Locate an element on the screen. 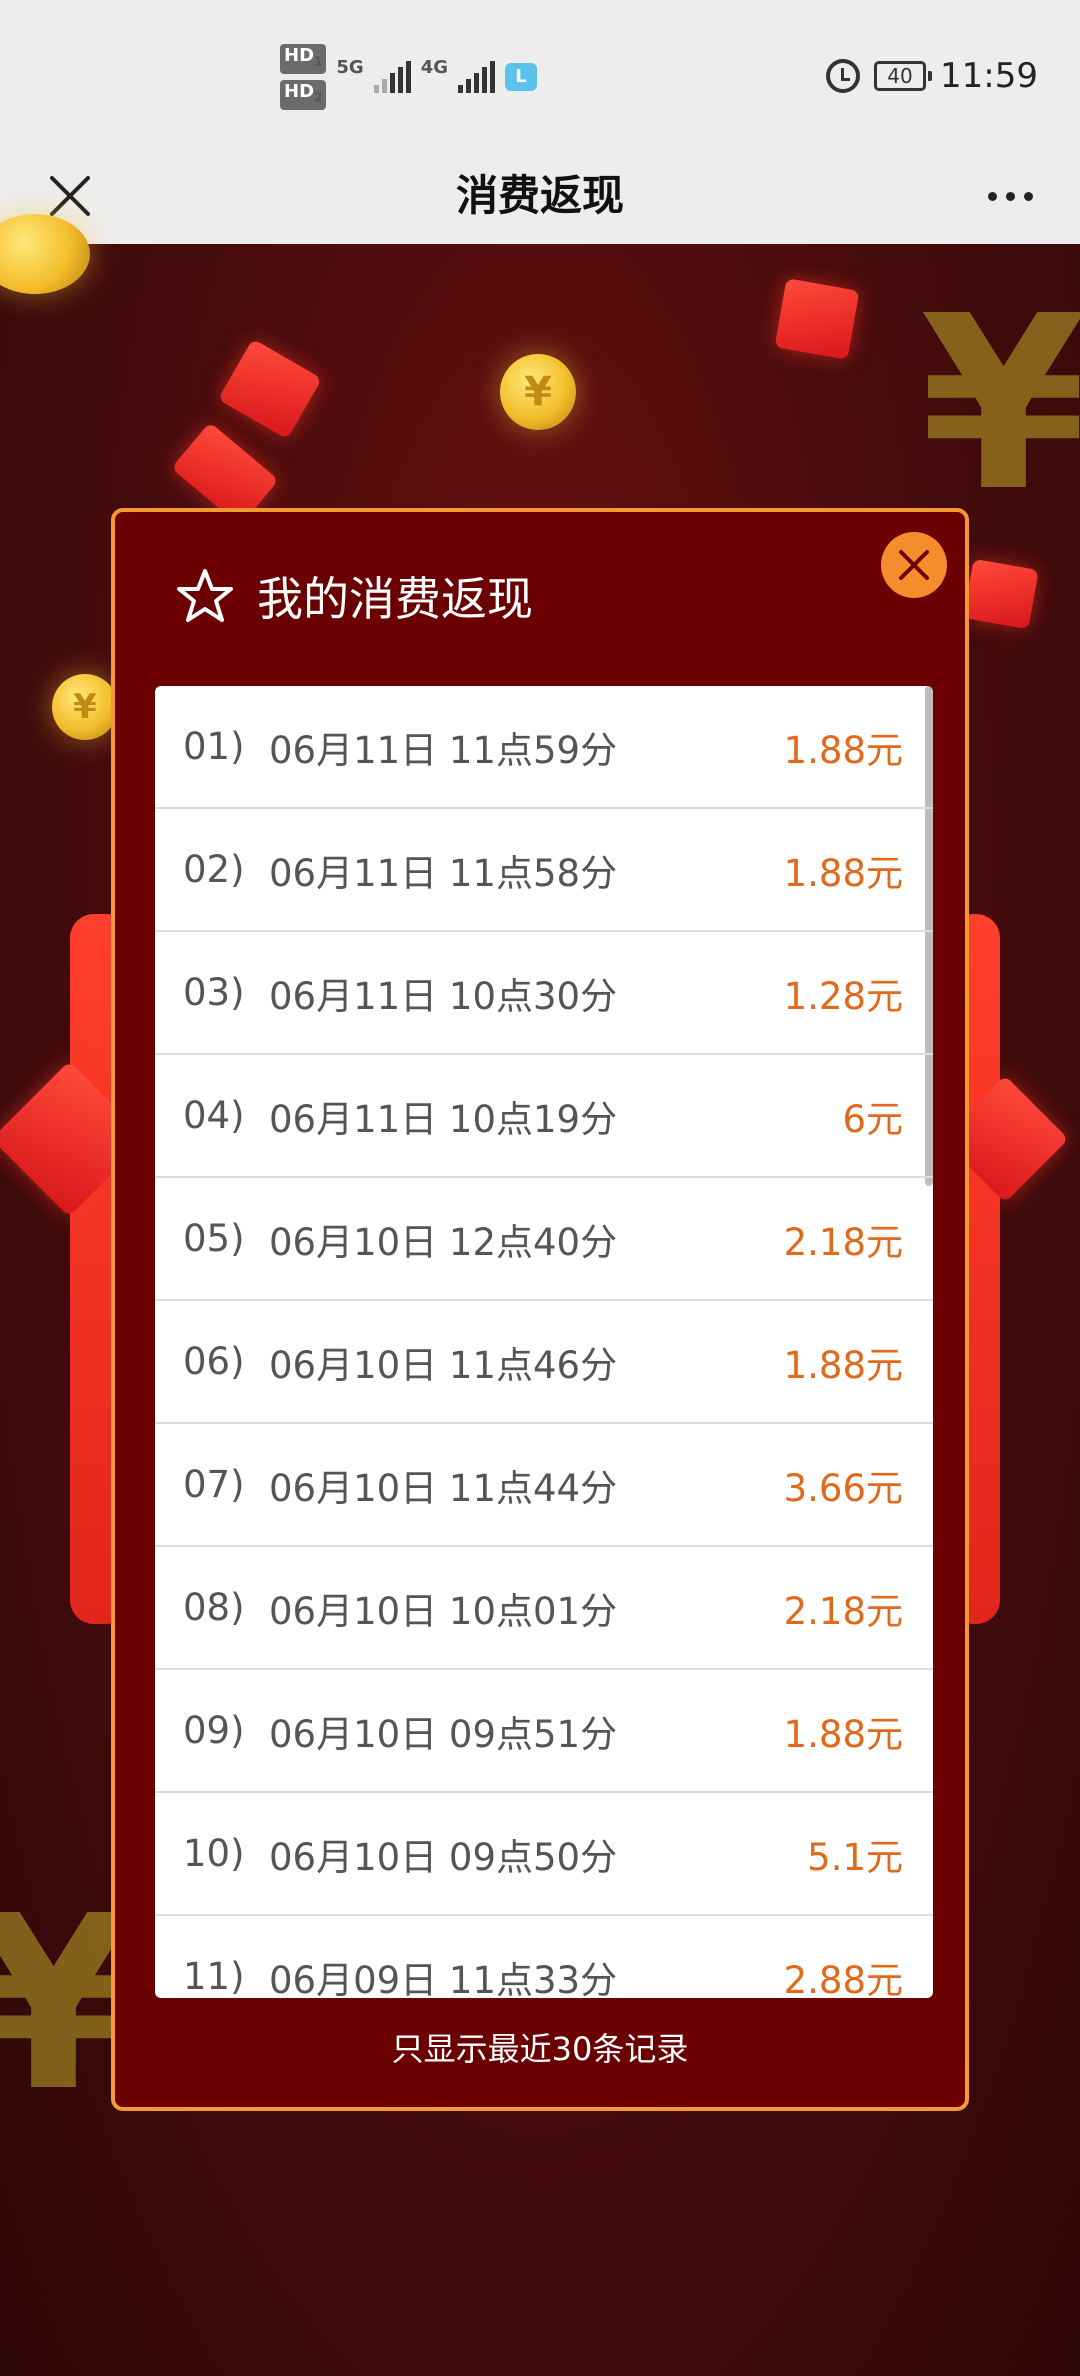 The width and height of the screenshot is (1080, 2376). record-datetime: 06月09日 11点33分 is located at coordinates (443, 1978).